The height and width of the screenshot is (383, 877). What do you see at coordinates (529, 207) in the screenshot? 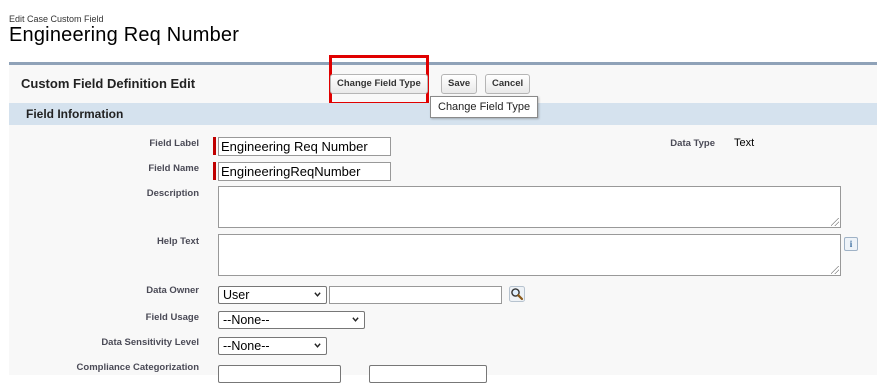
I see `description-textarea` at bounding box center [529, 207].